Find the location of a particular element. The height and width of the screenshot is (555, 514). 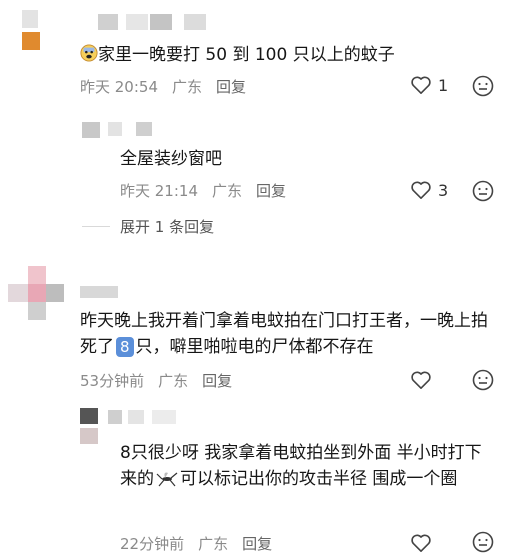

comment-text: 家里一晚要打 50 到 100 只以上的蚊子 is located at coordinates (290, 55).